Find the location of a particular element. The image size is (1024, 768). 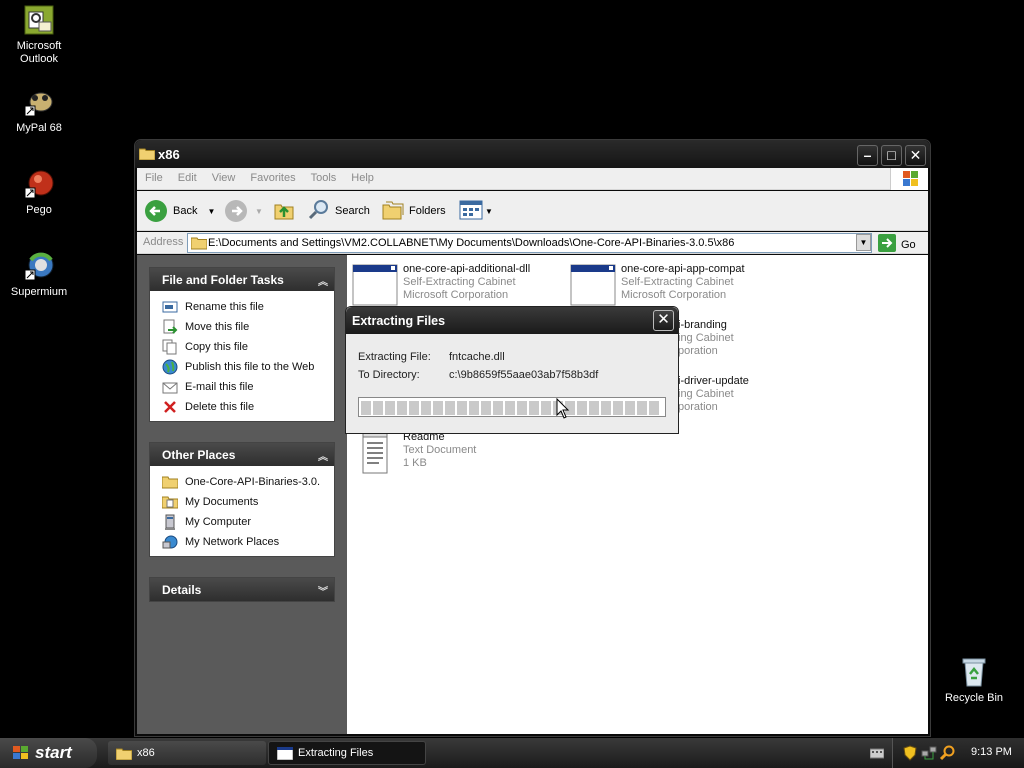

file-size: 1 KB is located at coordinates (415, 463).